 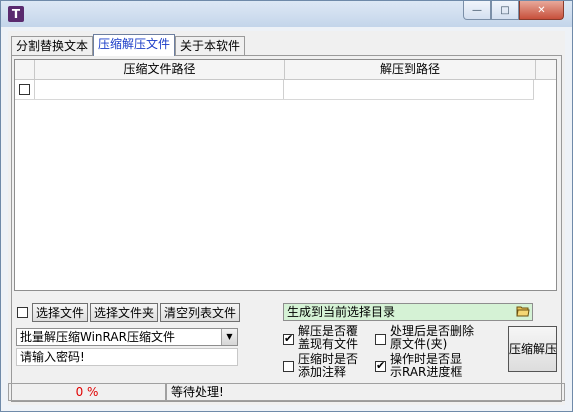 I want to click on close-button: ✕, so click(x=541, y=10).